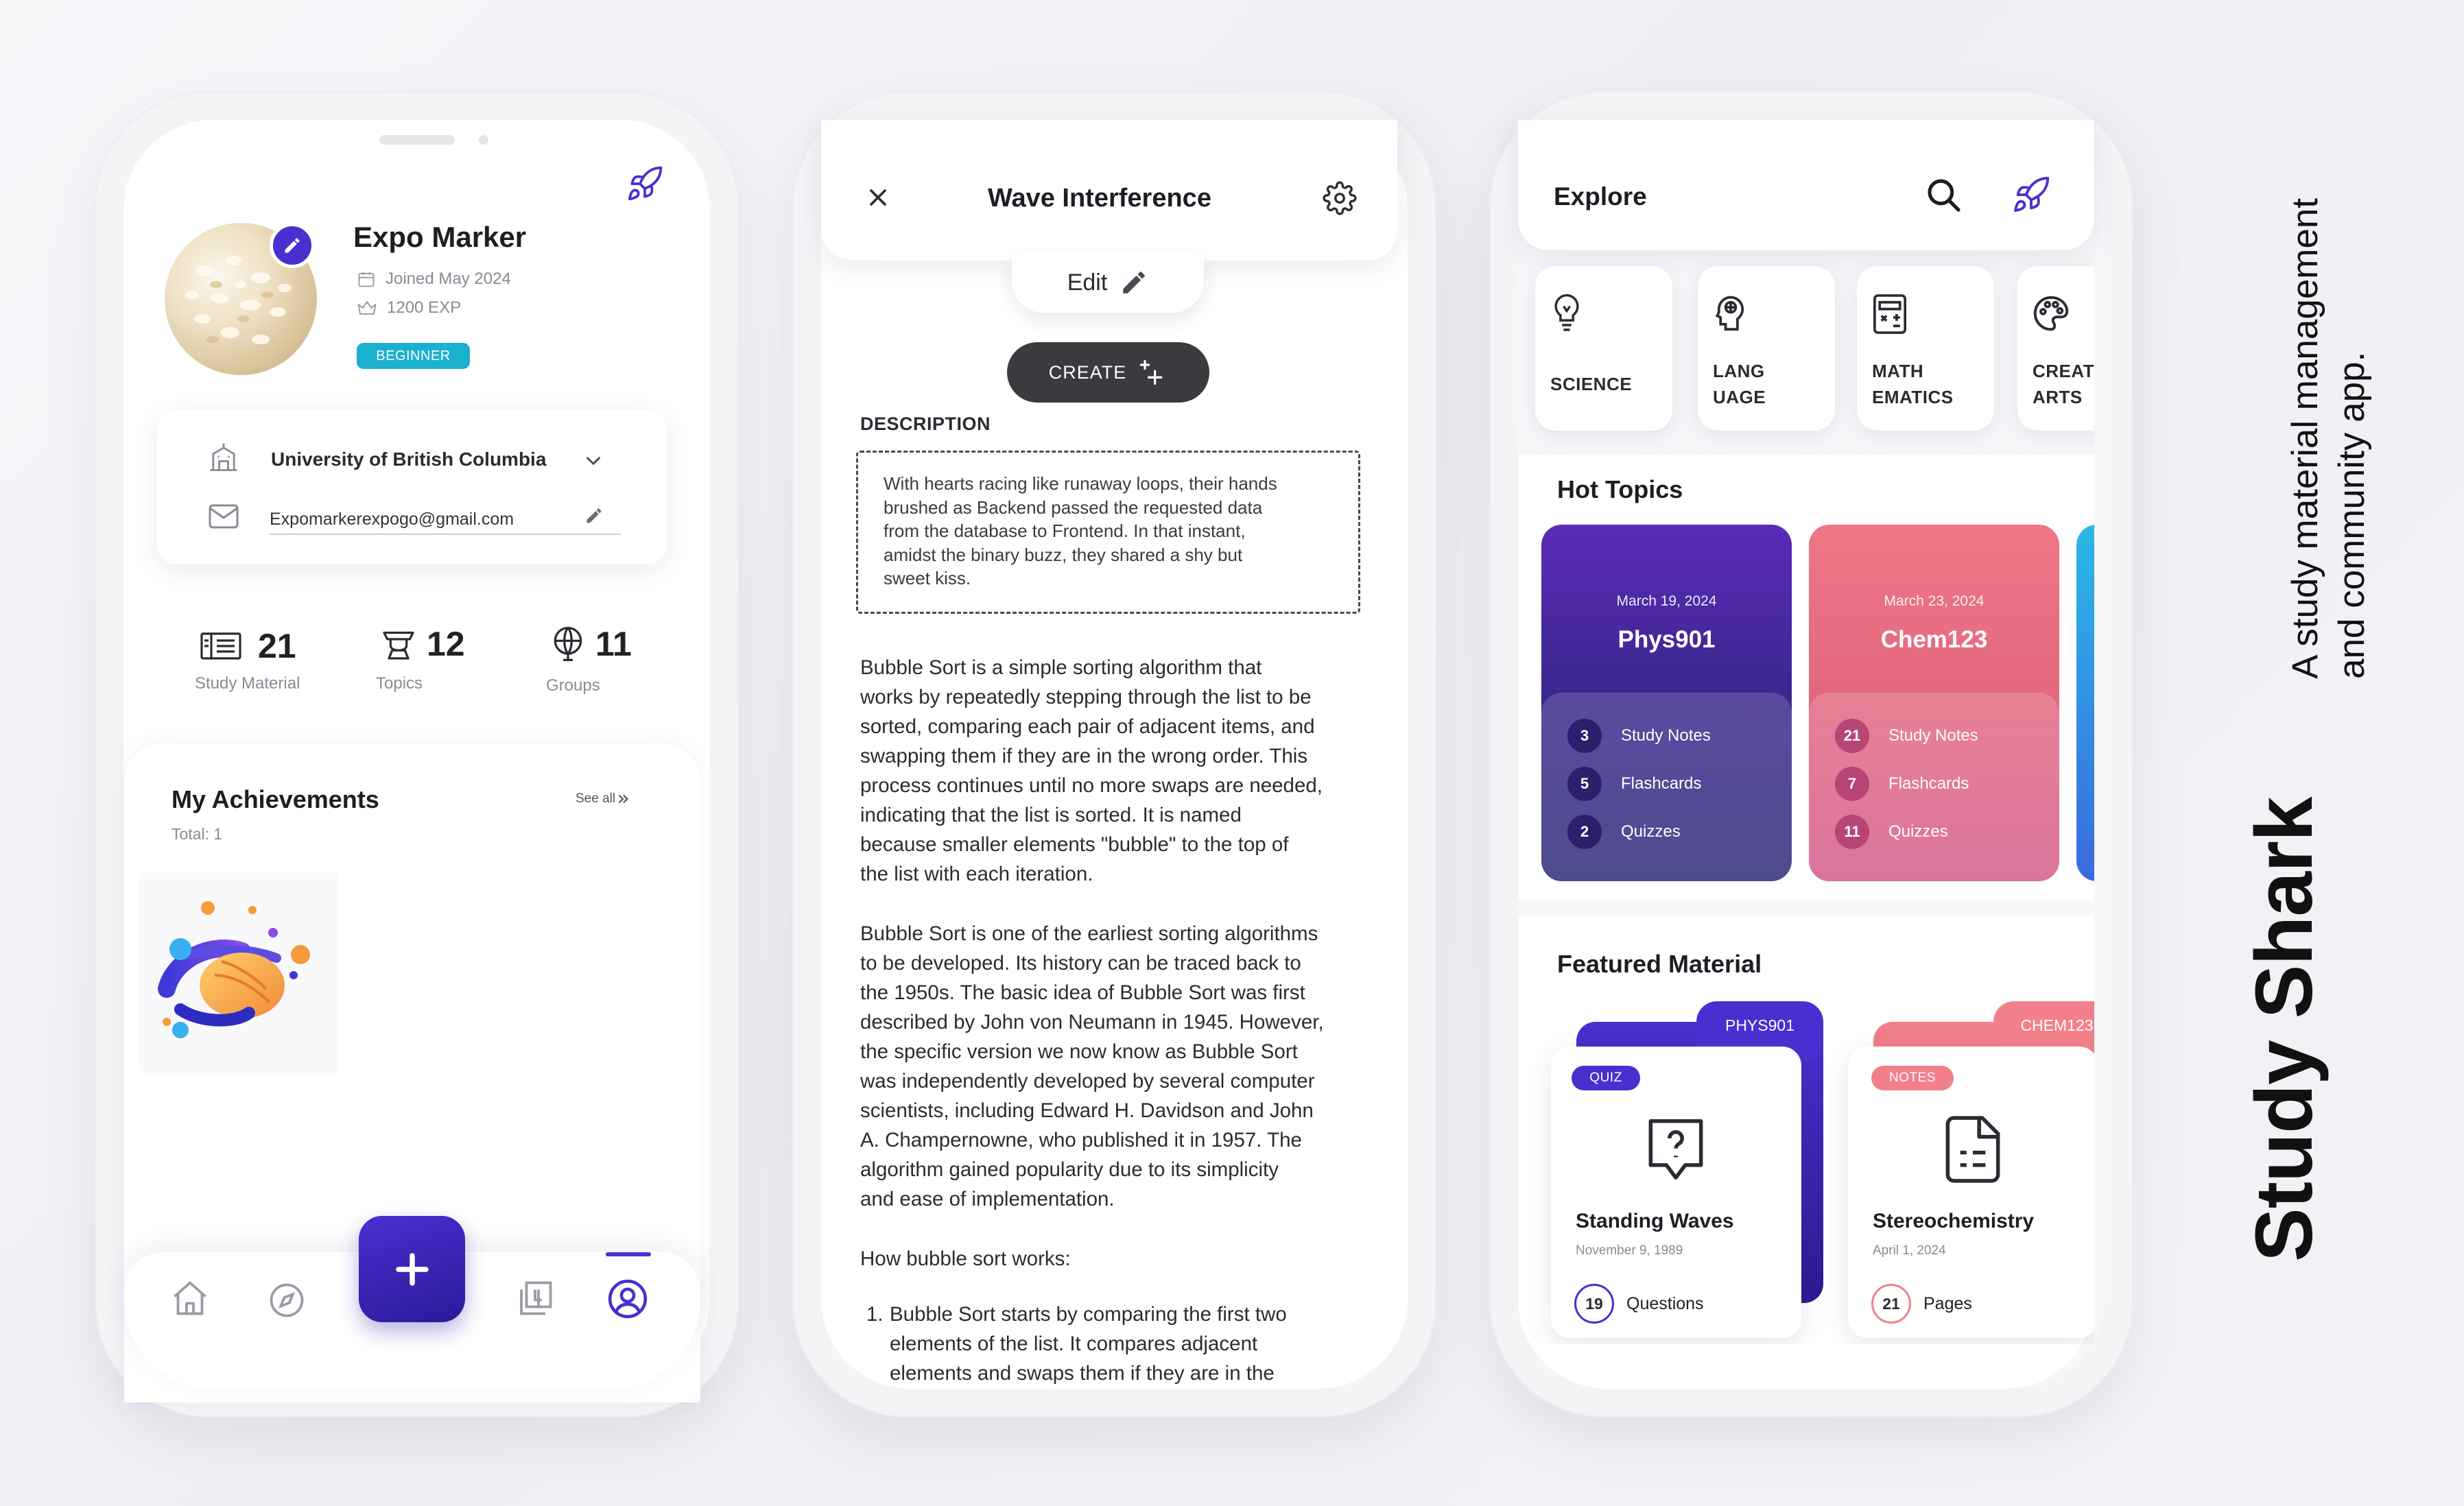 This screenshot has height=1506, width=2464. I want to click on stat-topics: 12, so click(422, 644).